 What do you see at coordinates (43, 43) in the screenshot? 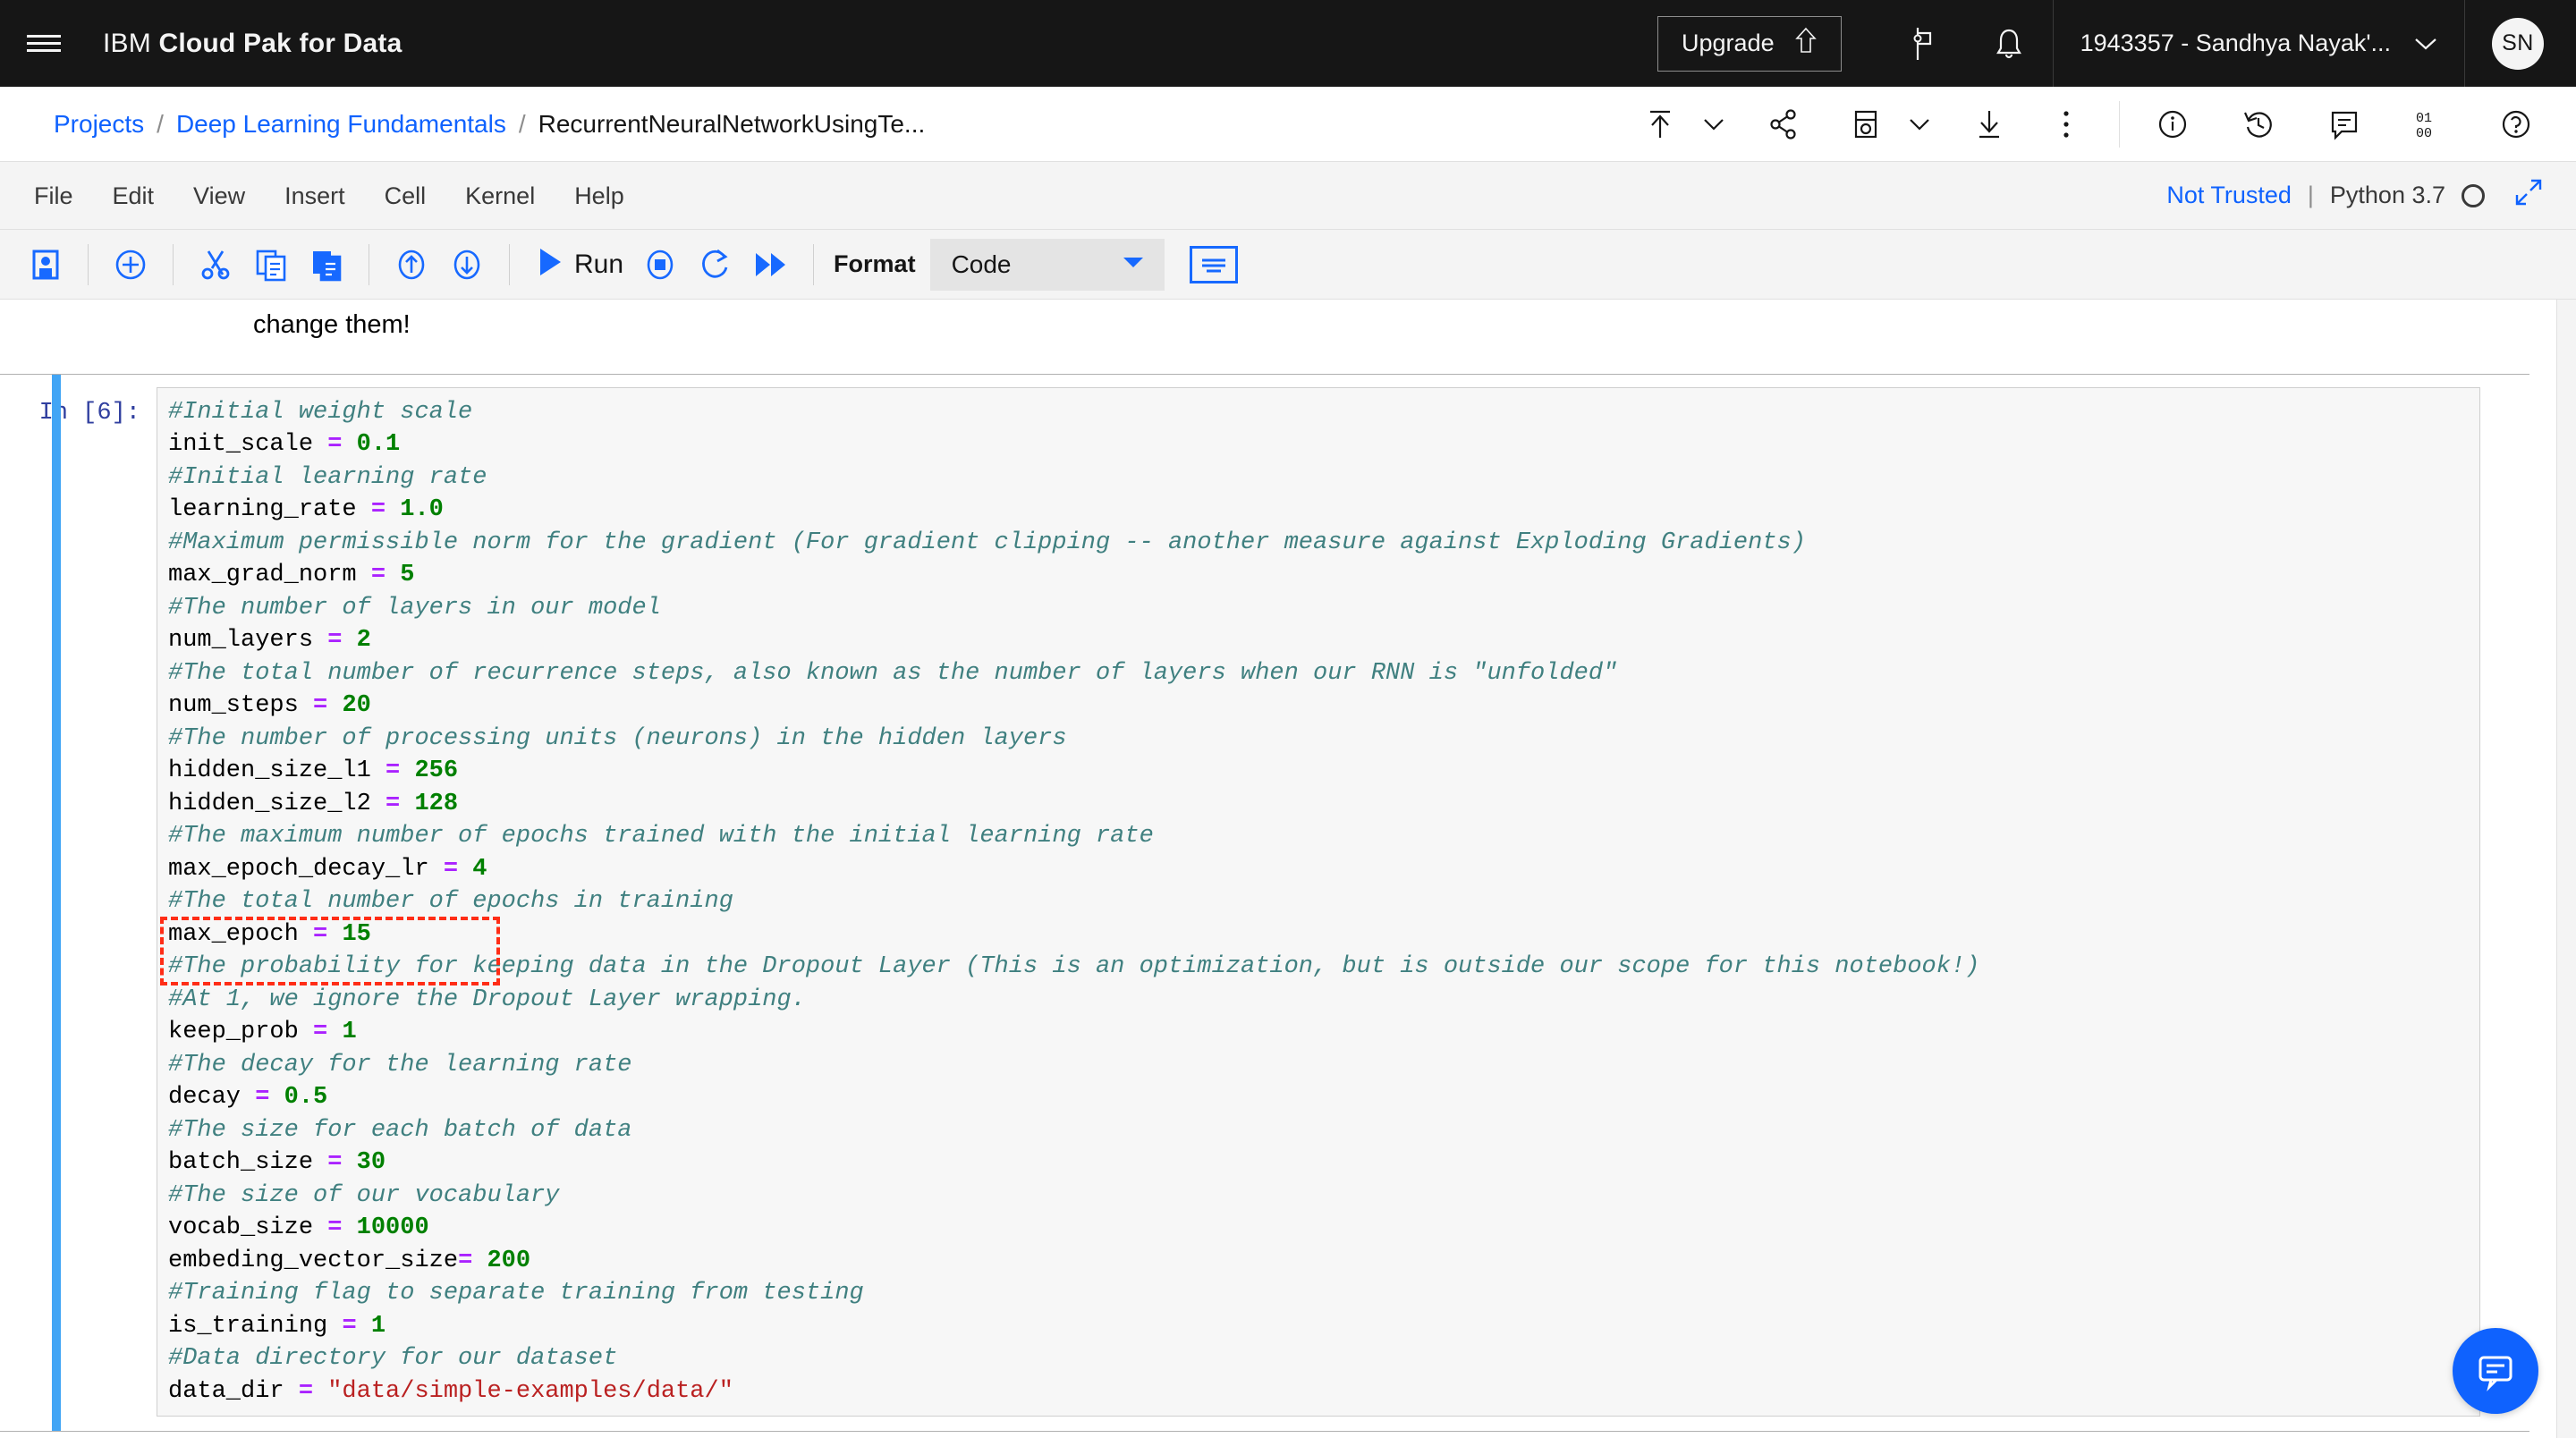
I see `hamburger-menu-icon` at bounding box center [43, 43].